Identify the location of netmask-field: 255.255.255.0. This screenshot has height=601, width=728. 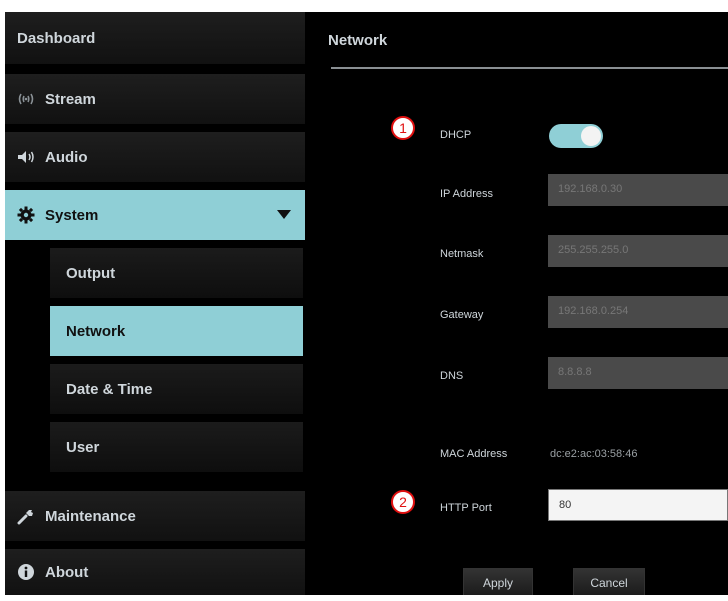
(638, 251).